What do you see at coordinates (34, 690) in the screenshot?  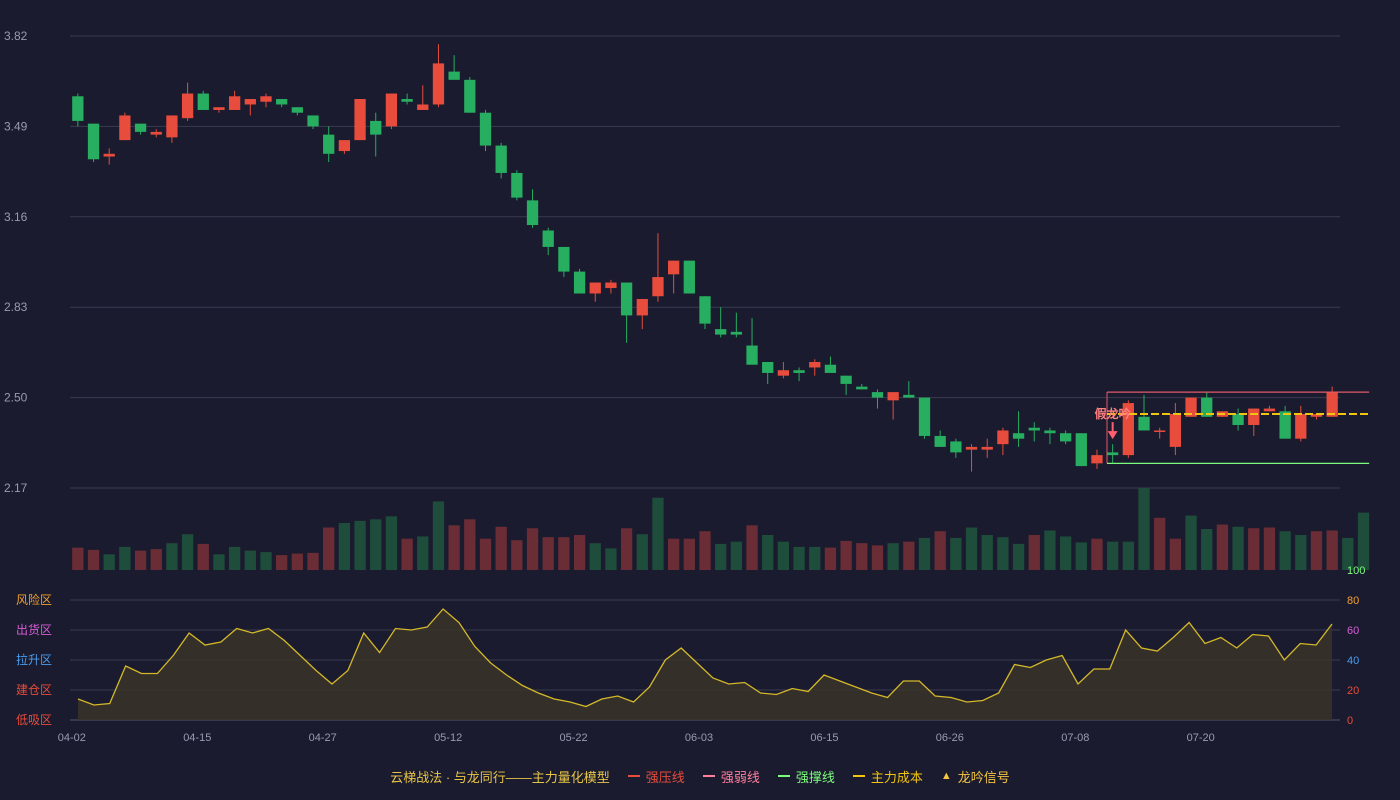 I see `zone-label: 建仓区` at bounding box center [34, 690].